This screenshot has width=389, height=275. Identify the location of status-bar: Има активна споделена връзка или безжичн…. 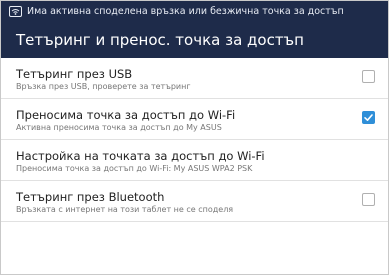
(194, 11).